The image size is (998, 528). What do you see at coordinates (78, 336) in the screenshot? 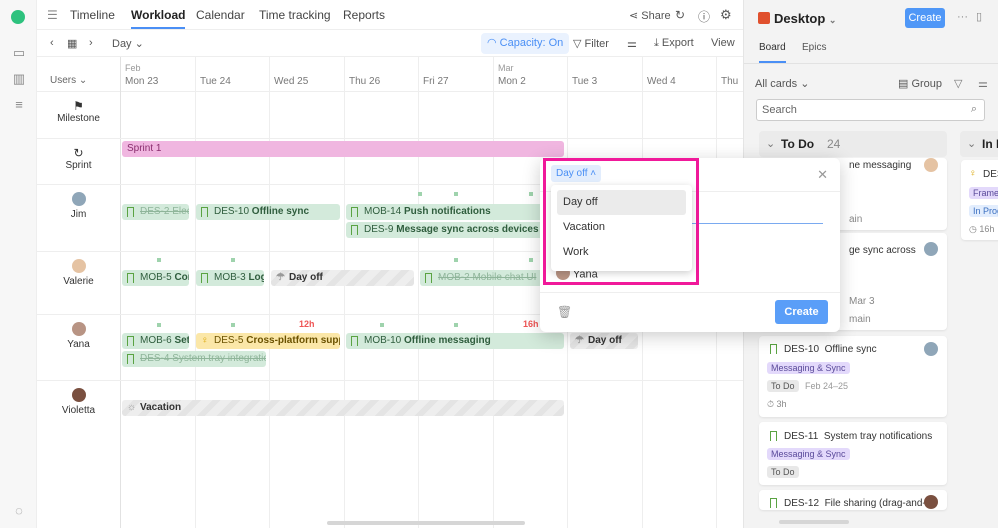
I see `user-yana: Yana` at bounding box center [78, 336].